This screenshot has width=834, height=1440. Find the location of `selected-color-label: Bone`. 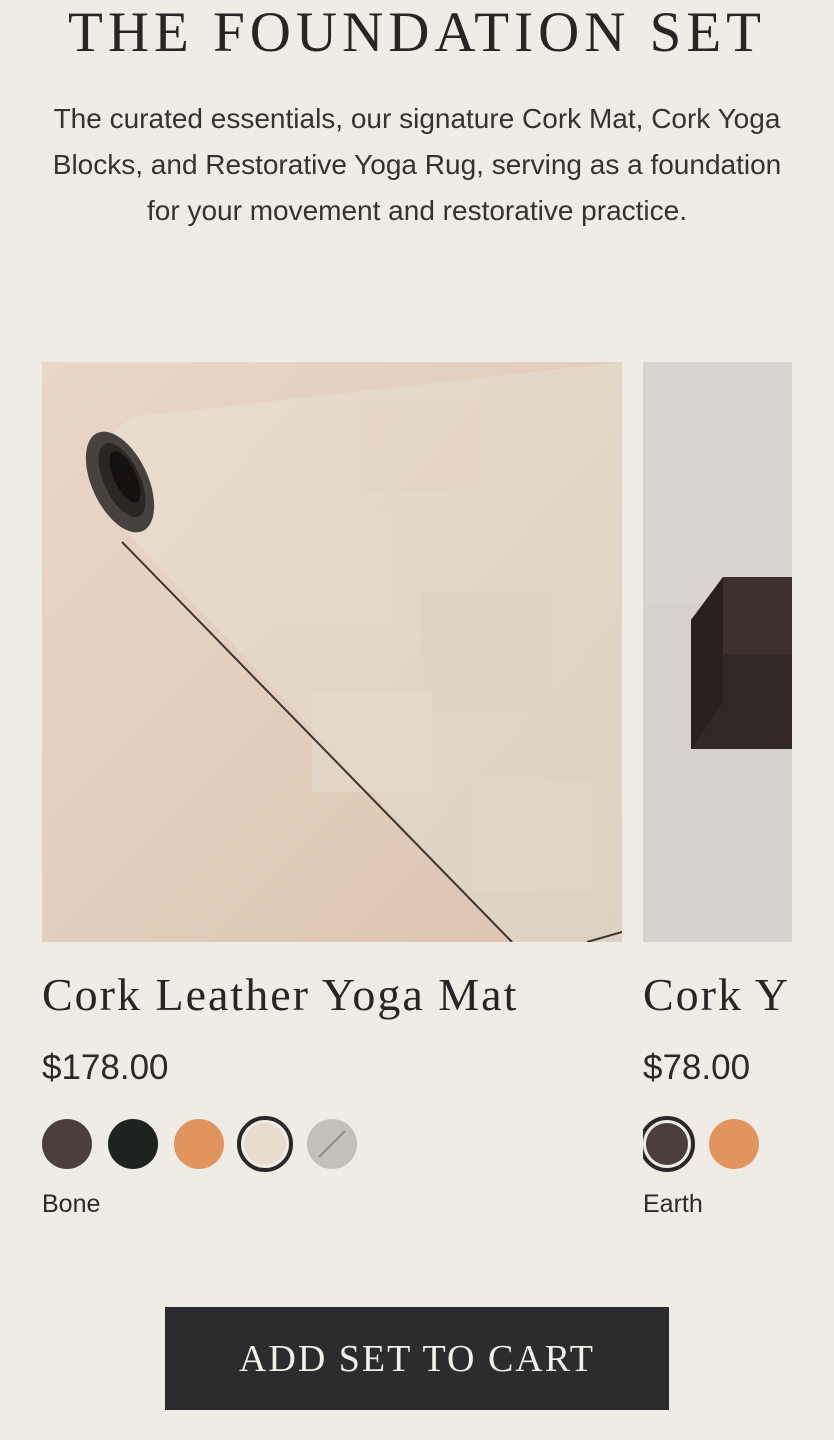

selected-color-label: Bone is located at coordinates (71, 1204).